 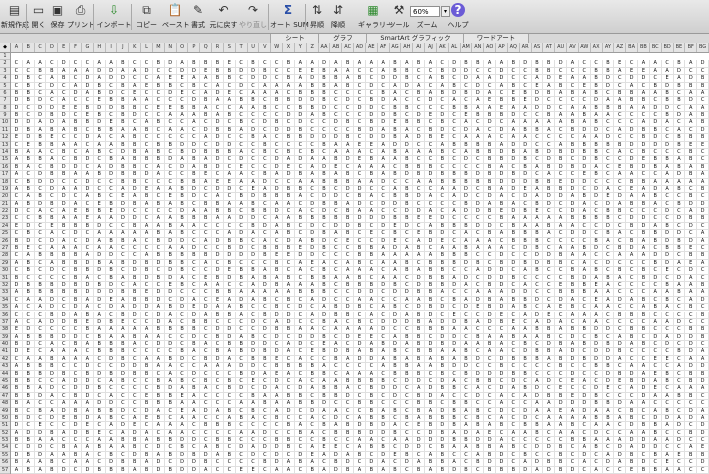 I want to click on print-button: ⎙ プリント, so click(x=81, y=16).